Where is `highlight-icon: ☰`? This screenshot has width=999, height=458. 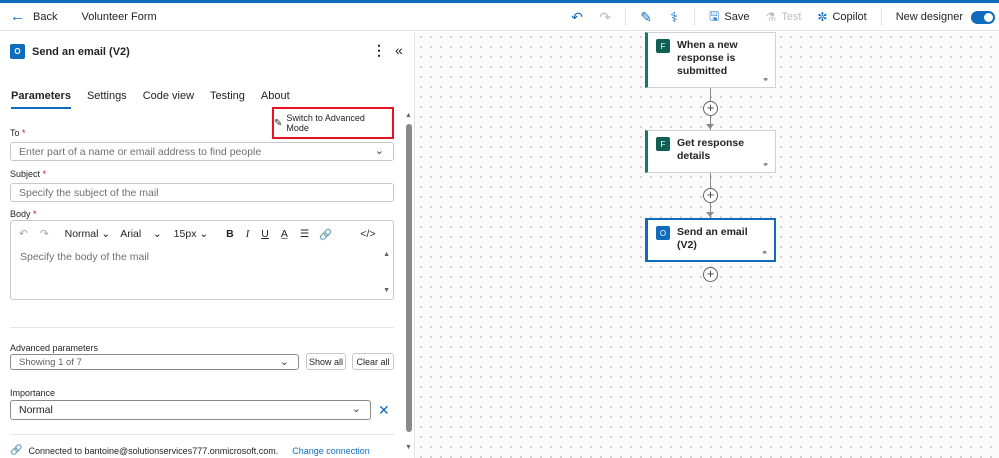 highlight-icon: ☰ is located at coordinates (304, 234).